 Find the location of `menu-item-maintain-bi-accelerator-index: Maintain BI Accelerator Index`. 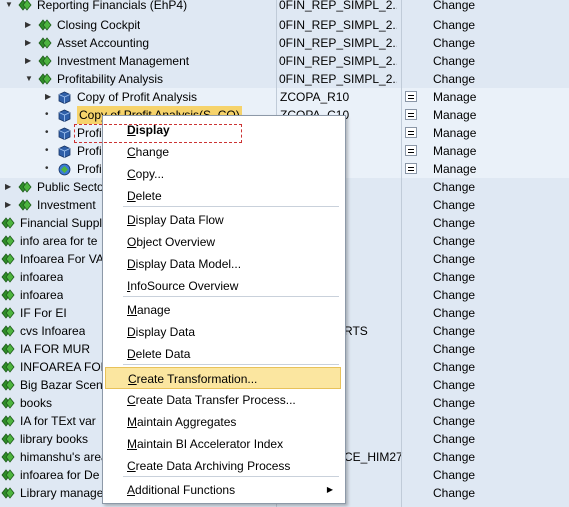

menu-item-maintain-bi-accelerator-index: Maintain BI Accelerator Index is located at coordinates (223, 444).